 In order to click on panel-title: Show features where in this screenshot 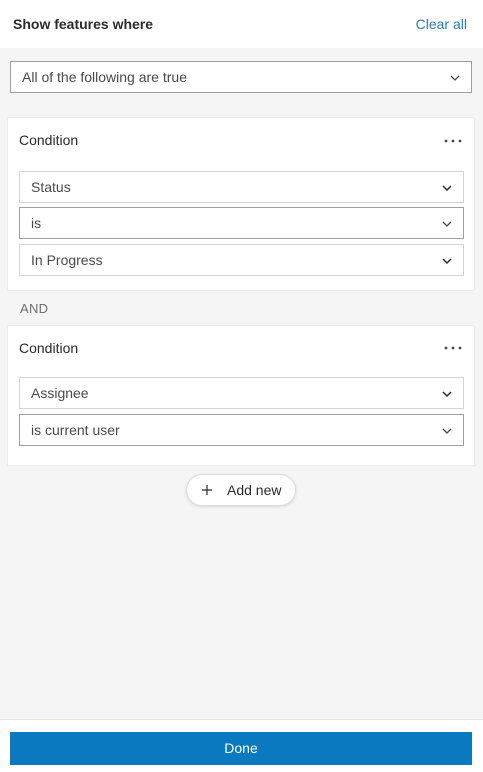, I will do `click(83, 24)`.